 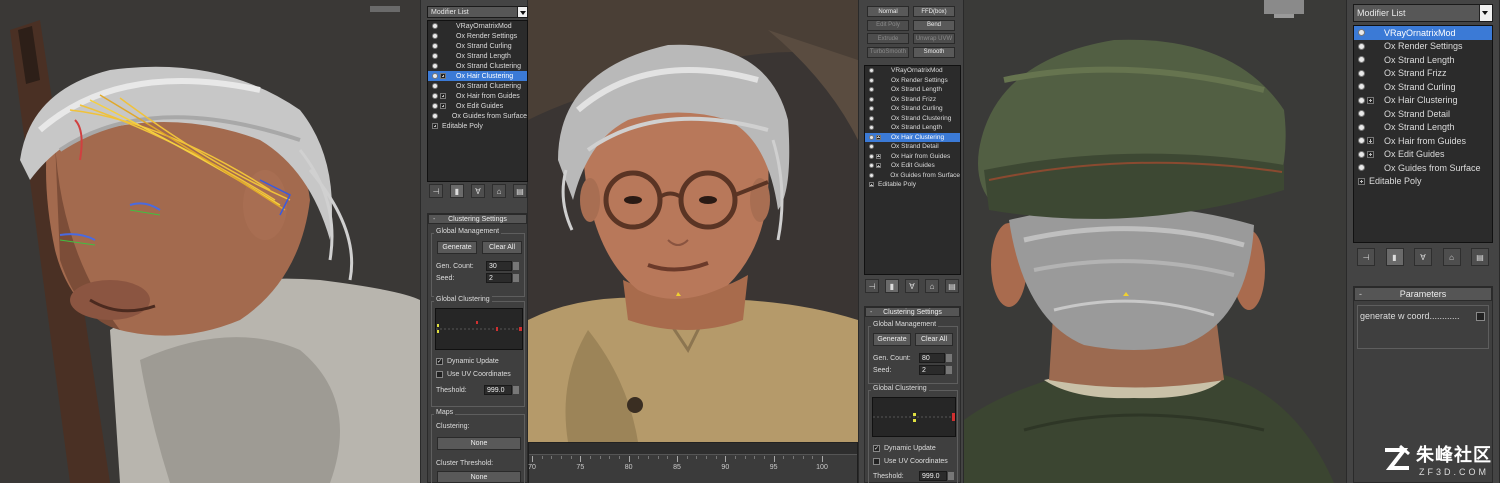 What do you see at coordinates (888, 38) in the screenshot?
I see `modifier-set-button: Extrude` at bounding box center [888, 38].